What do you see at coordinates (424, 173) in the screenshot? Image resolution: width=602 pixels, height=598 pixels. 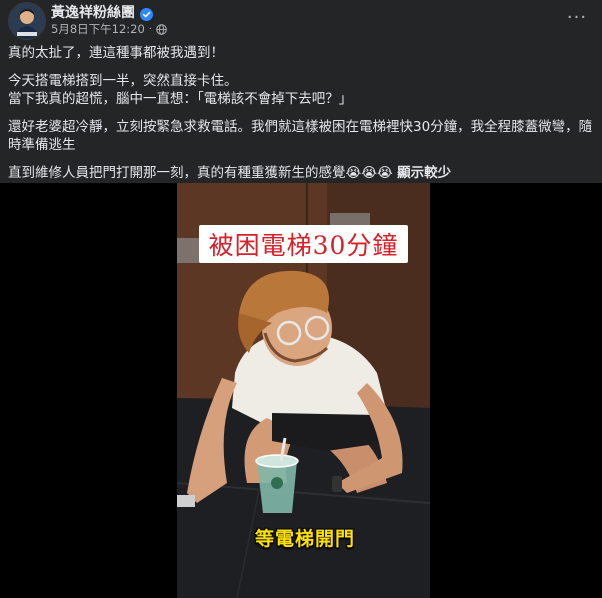 I see `see-less-link: 顯示較少` at bounding box center [424, 173].